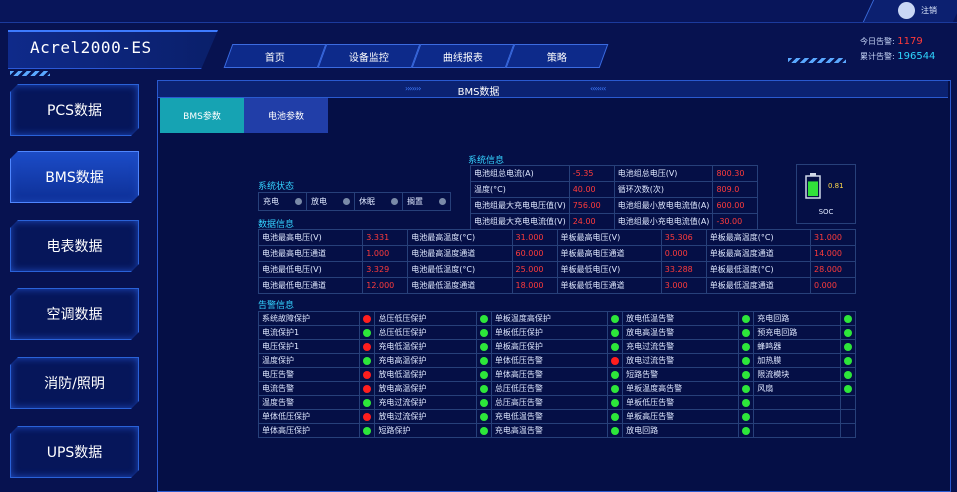  I want to click on alarm-label: 温度保护, so click(309, 360).